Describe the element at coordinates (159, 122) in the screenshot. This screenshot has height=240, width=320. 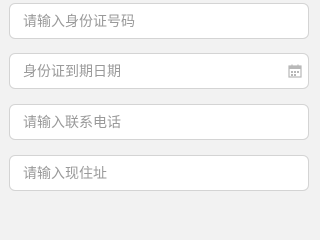
I see `phone-input: 请输入联系电话` at that location.